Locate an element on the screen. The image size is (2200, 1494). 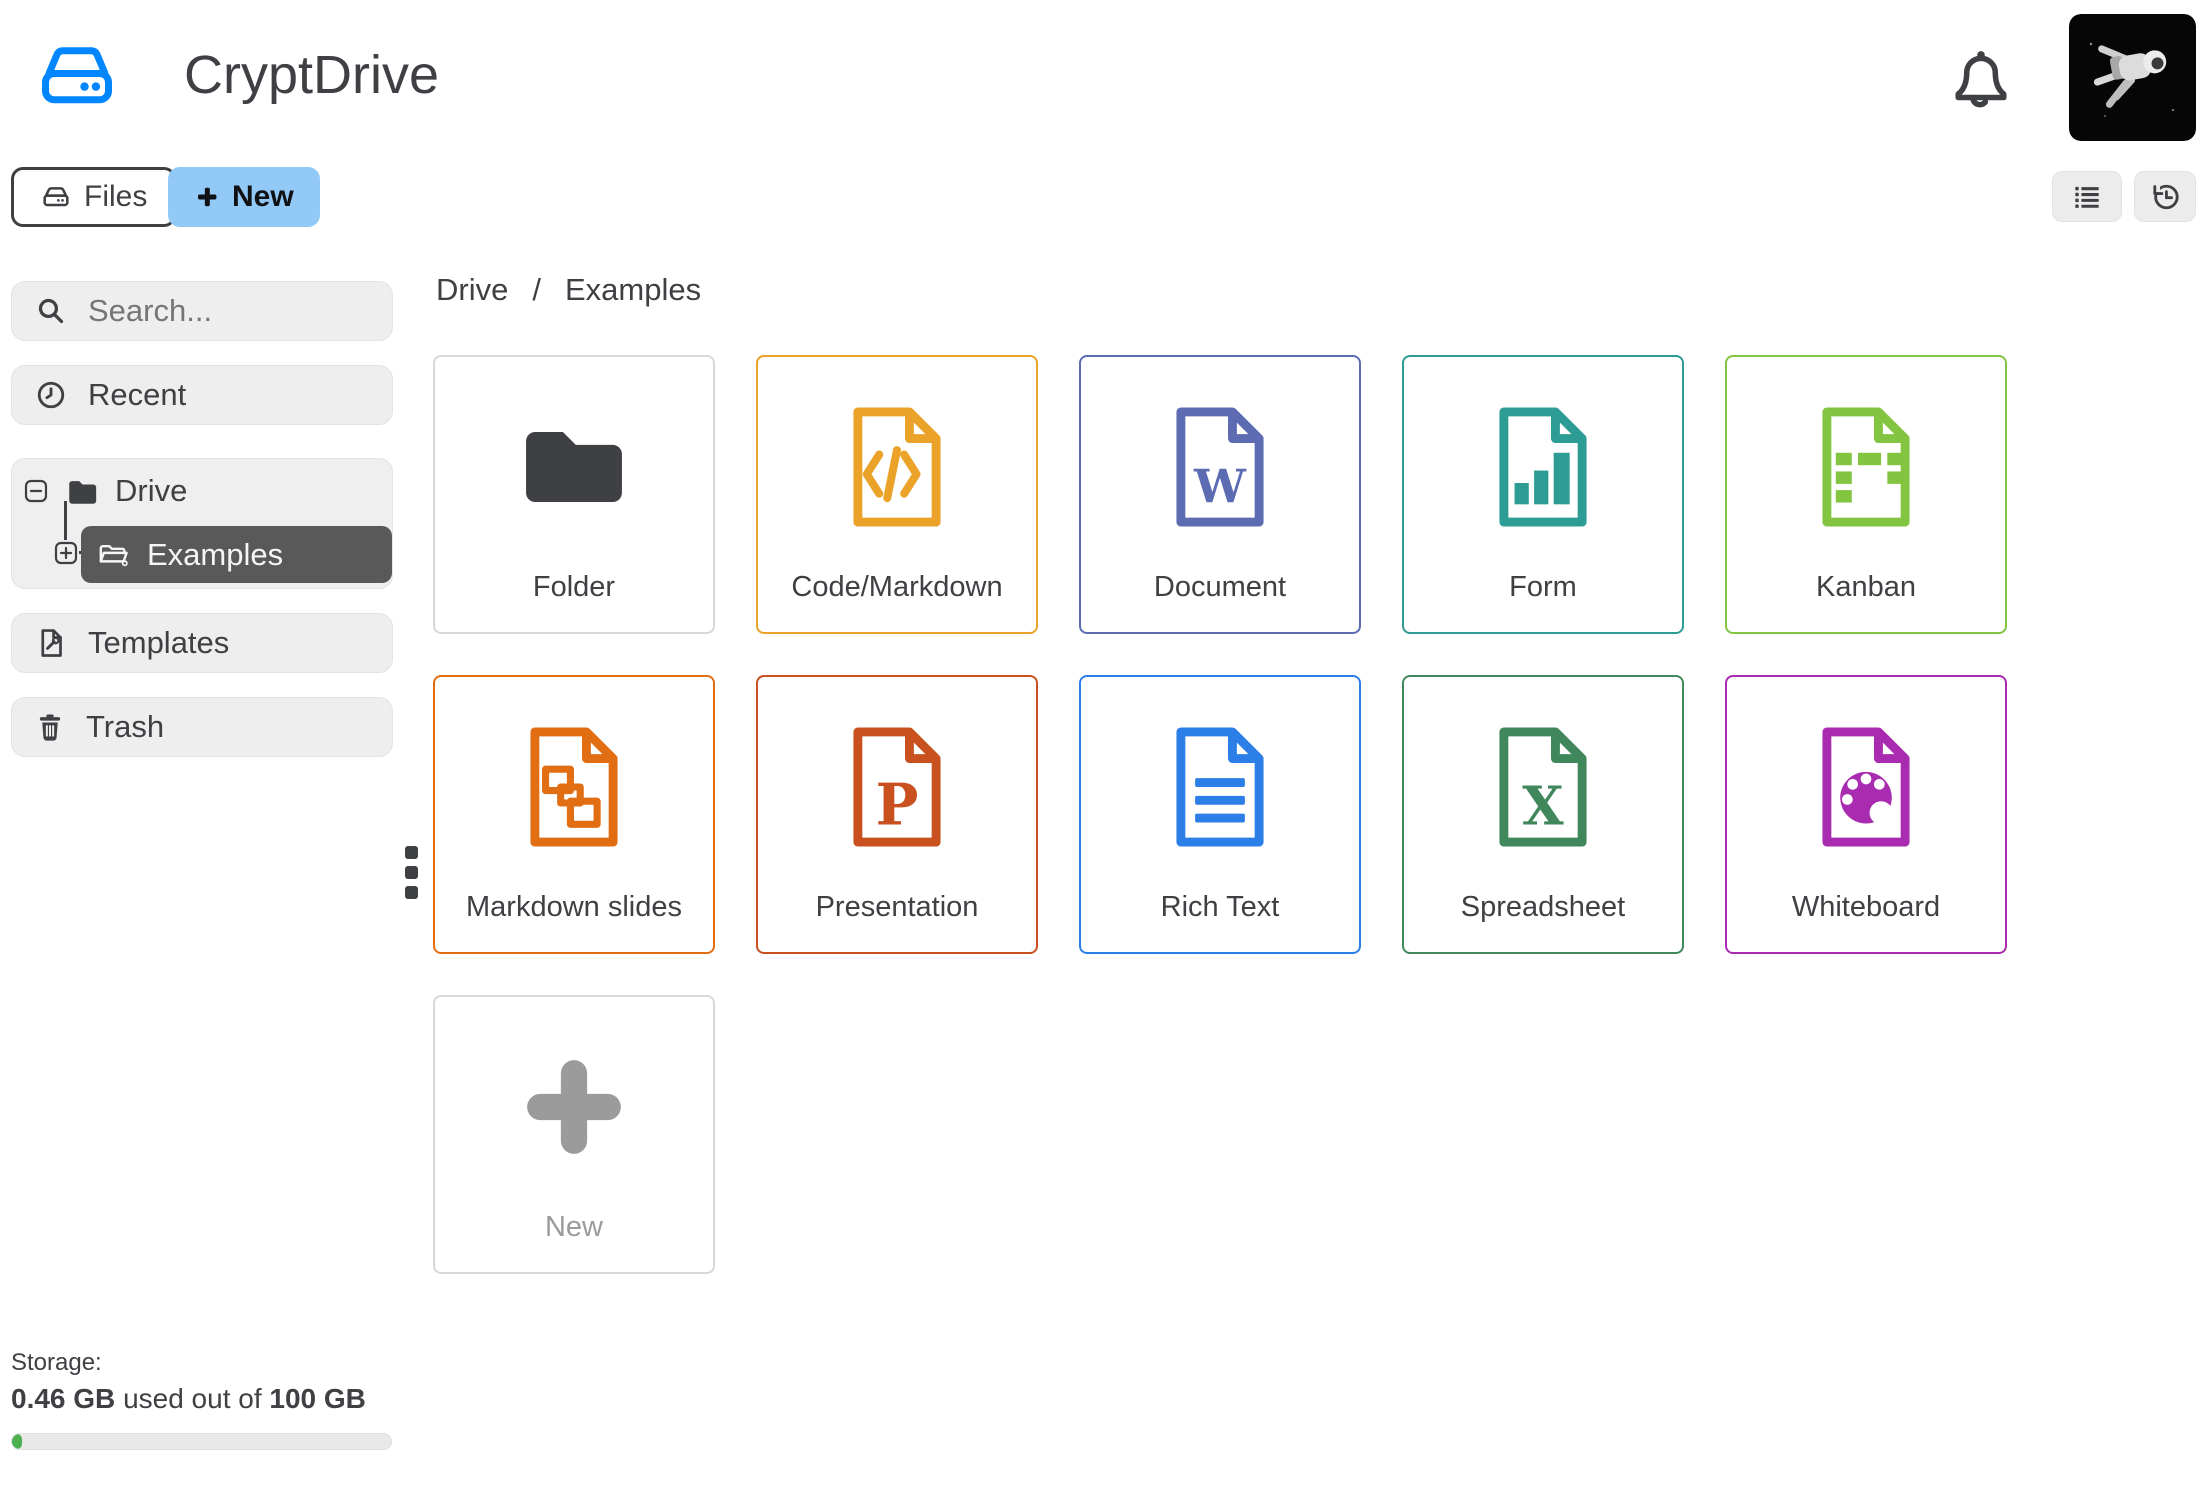
tile-label: Presentation is located at coordinates (897, 907).